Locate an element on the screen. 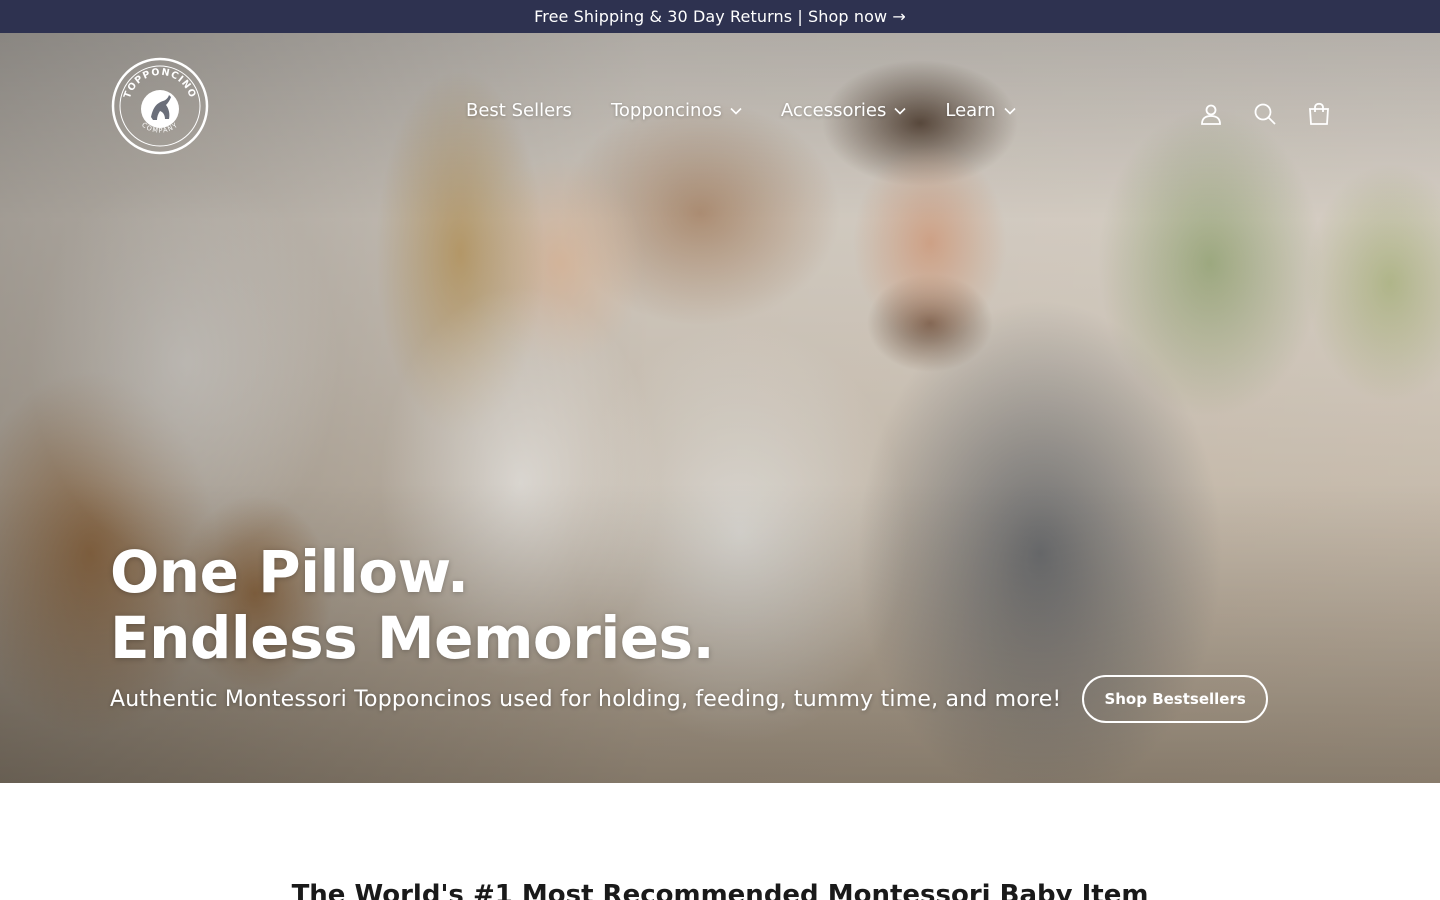 Image resolution: width=1440 pixels, height=900 pixels. nav-best-sellers-label: Best Sellers is located at coordinates (519, 110).